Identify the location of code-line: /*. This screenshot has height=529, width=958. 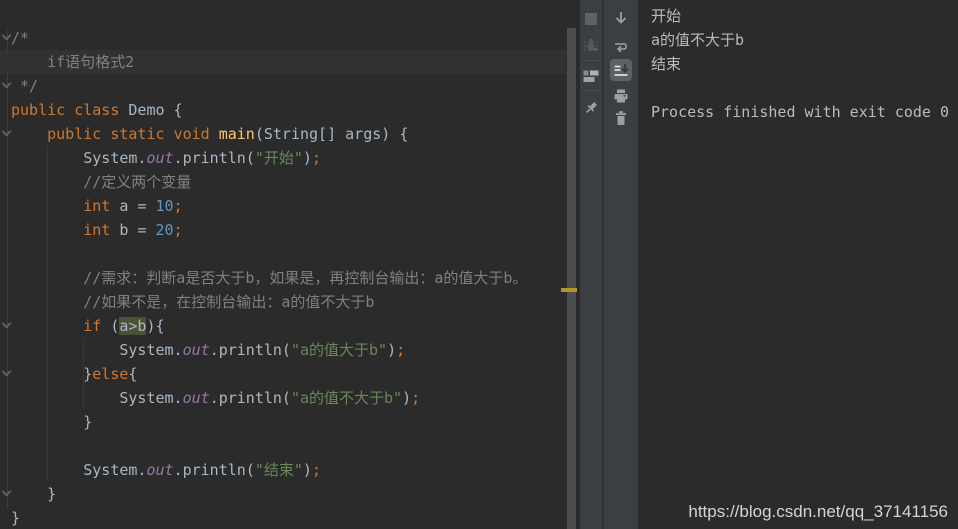
(283, 38).